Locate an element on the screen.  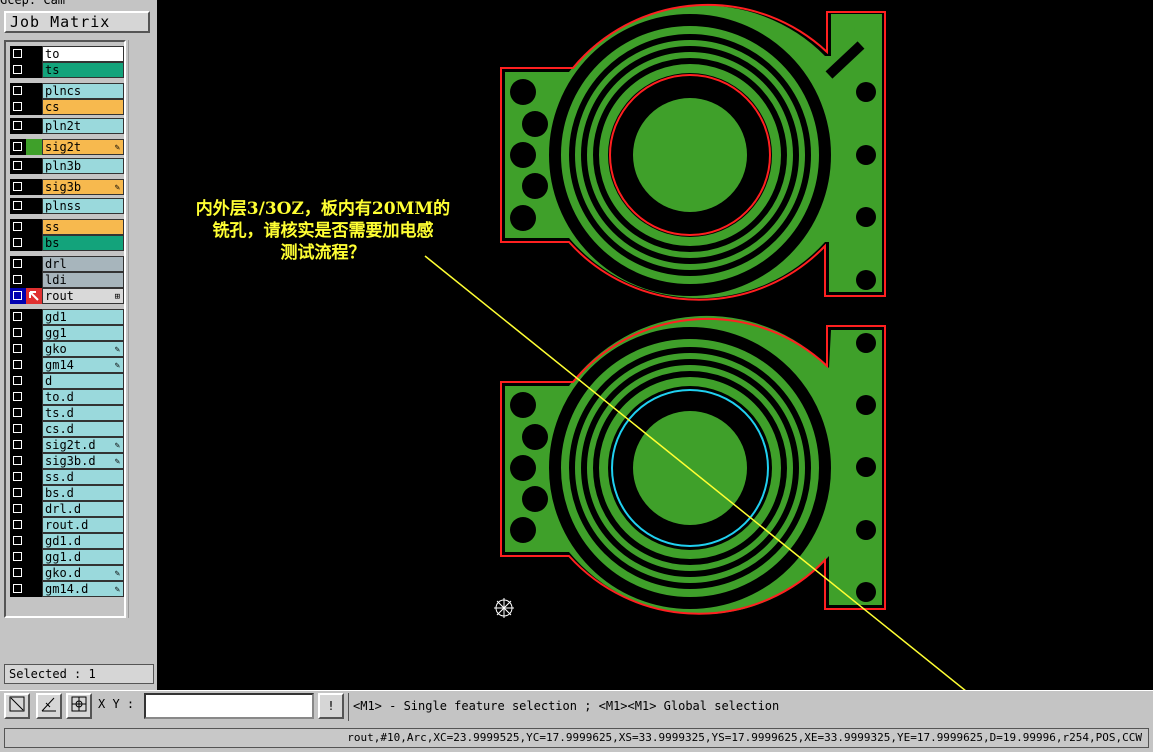
layer-row-gd1-d: gd1.d is located at coordinates (67, 541).